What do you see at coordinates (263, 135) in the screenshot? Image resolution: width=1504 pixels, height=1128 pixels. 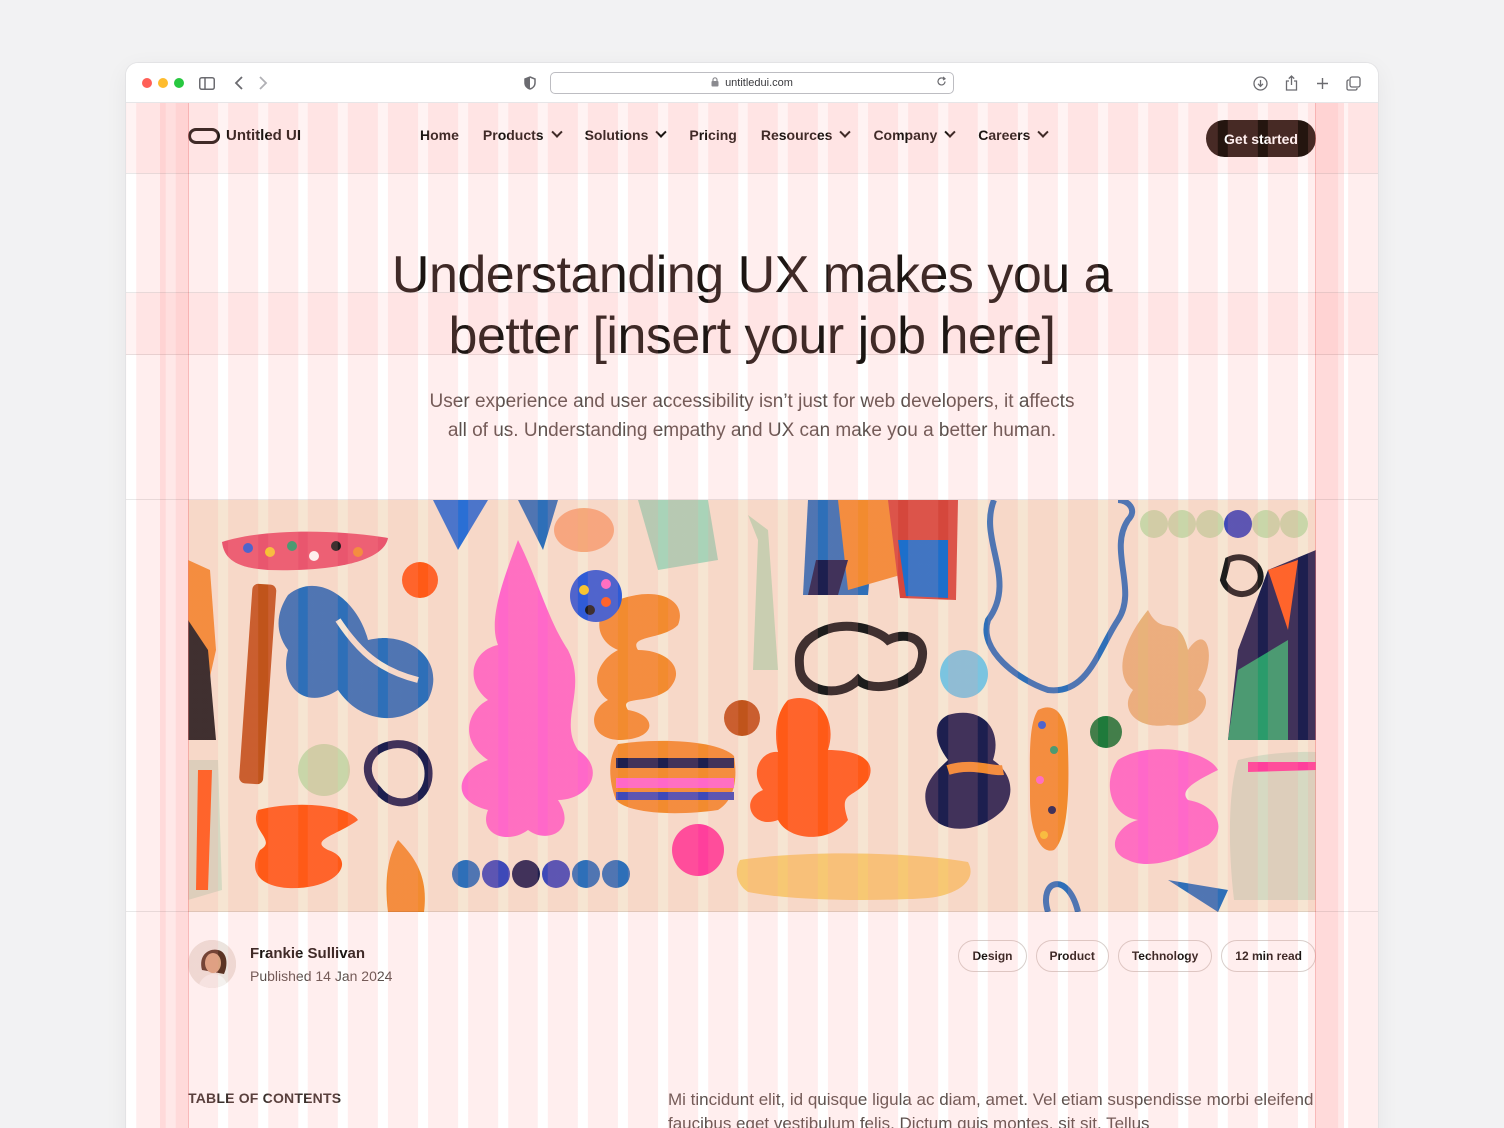 I see `brand-name: Untitled UI` at bounding box center [263, 135].